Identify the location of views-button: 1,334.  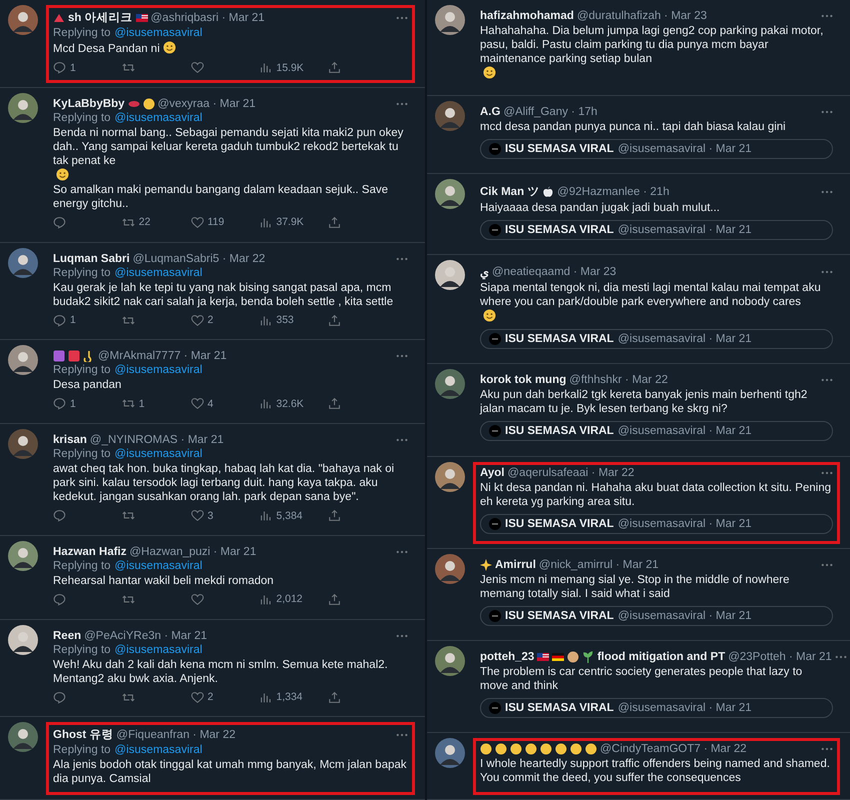
(284, 697).